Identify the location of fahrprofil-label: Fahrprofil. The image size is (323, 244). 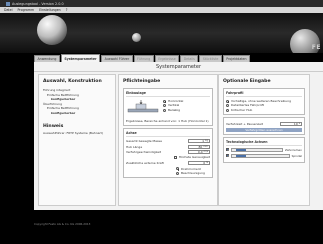
(264, 94).